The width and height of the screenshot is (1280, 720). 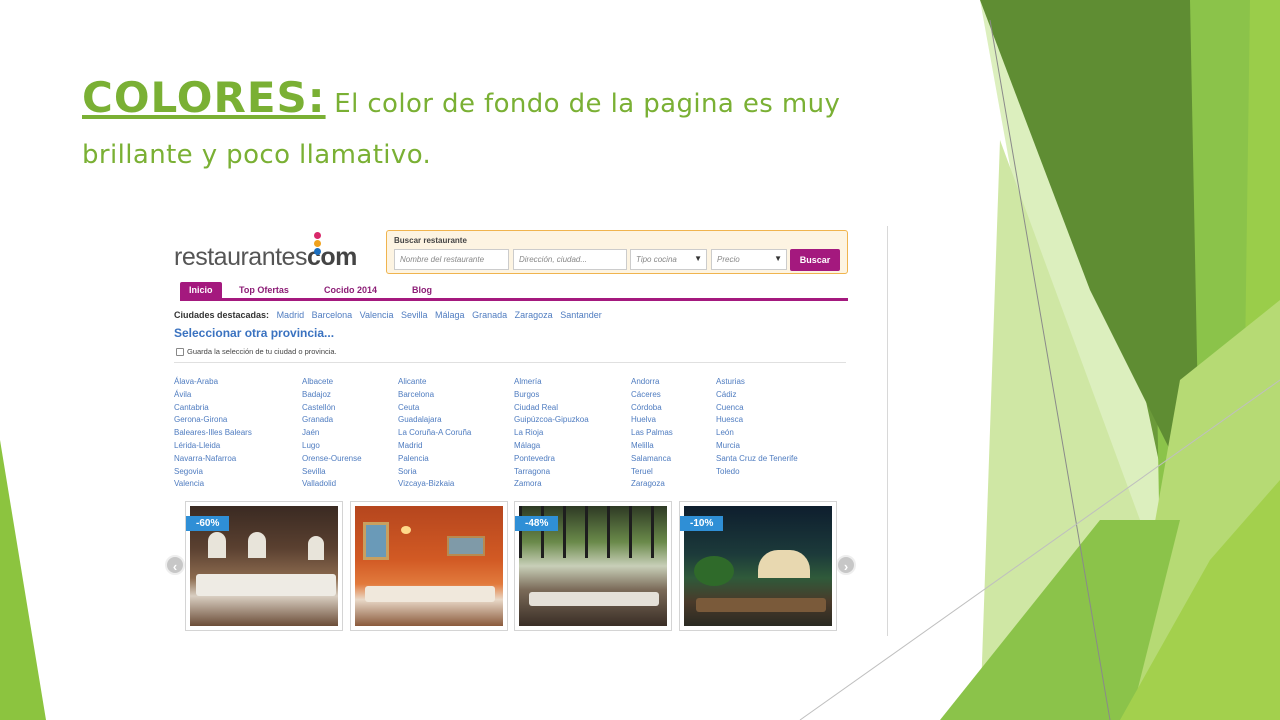 I want to click on province-link: Tarragona, so click(x=551, y=472).